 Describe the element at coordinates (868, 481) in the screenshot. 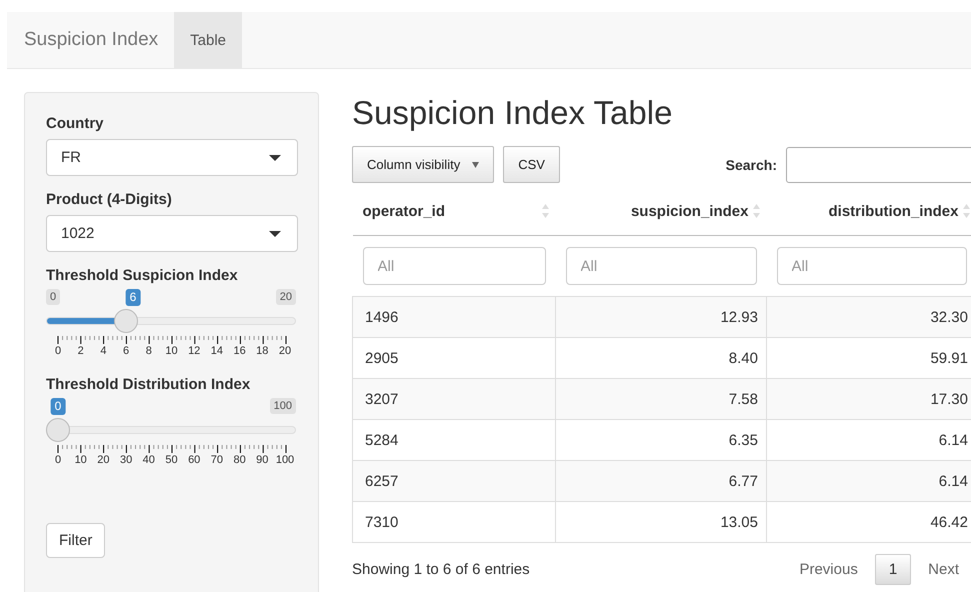

I see `table-cell: 6.14` at that location.